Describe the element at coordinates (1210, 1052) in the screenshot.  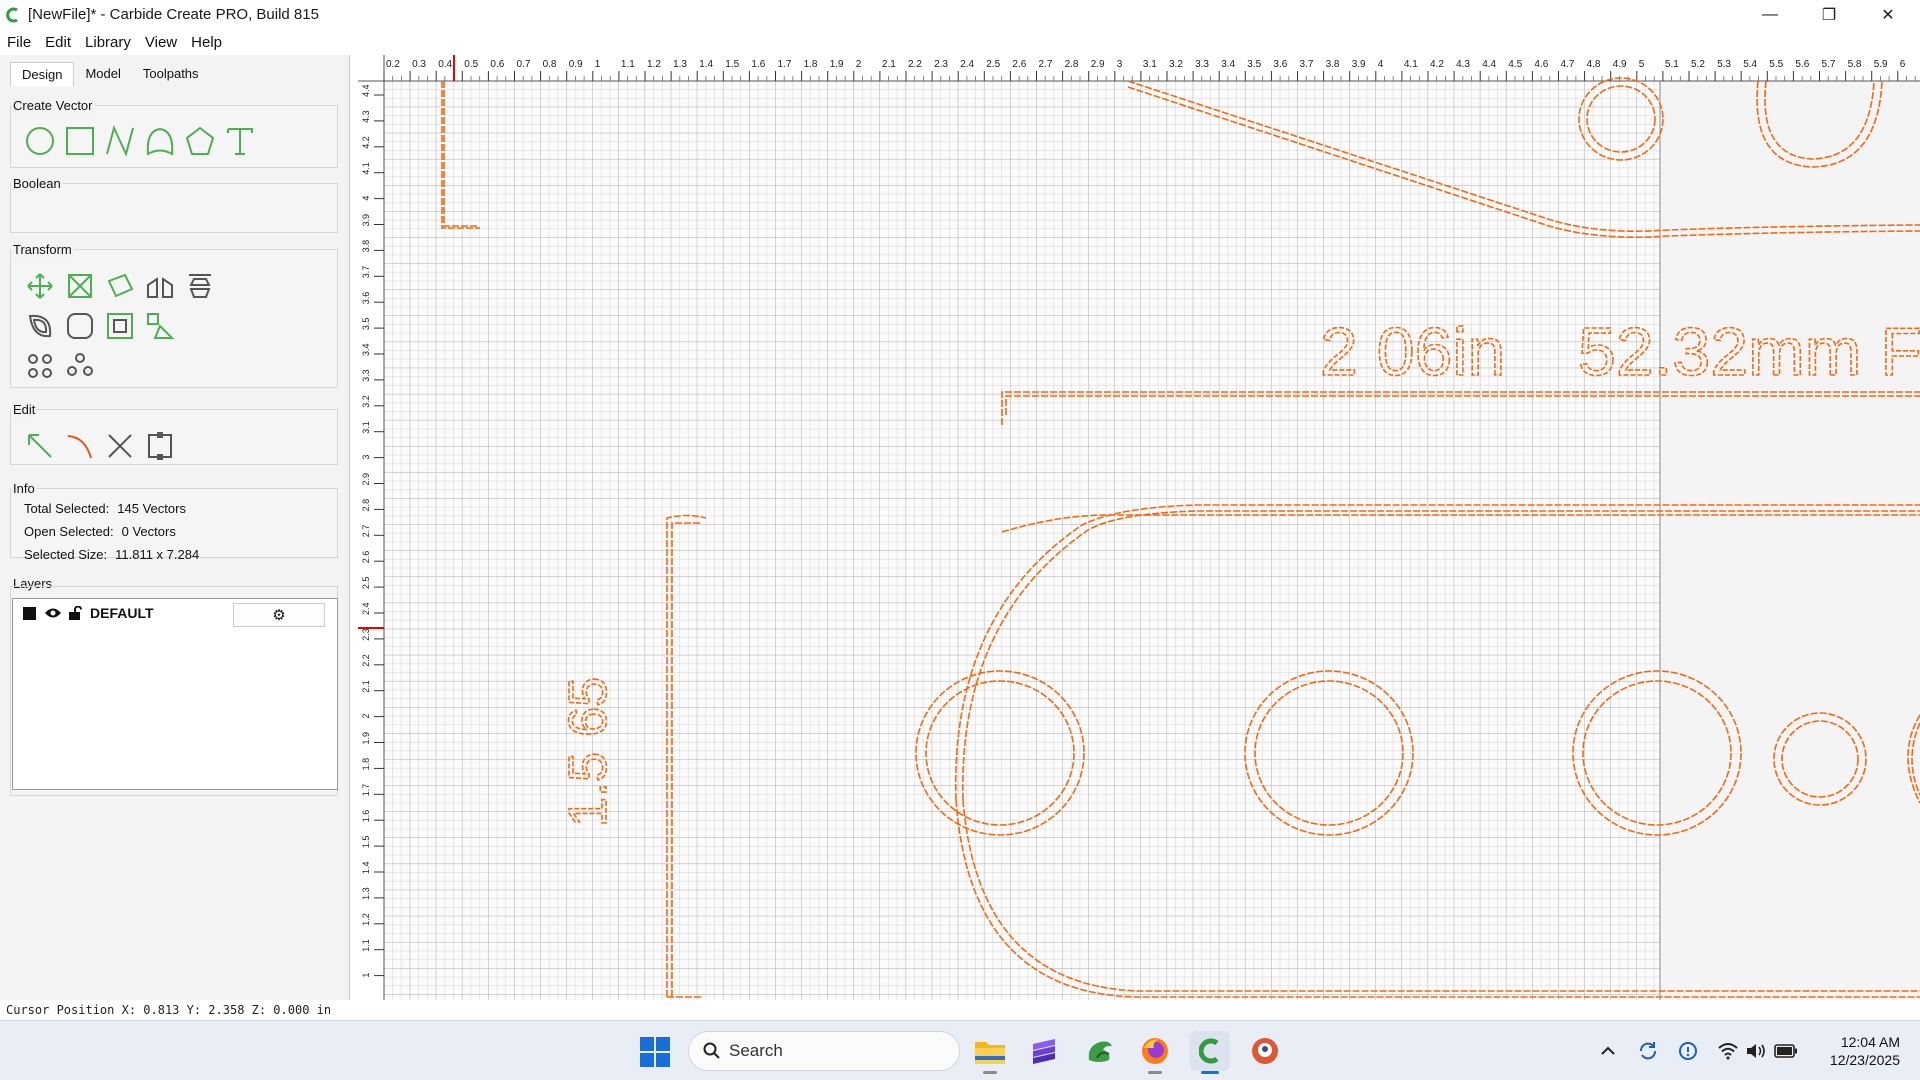
I see `carbide-create-icon` at that location.